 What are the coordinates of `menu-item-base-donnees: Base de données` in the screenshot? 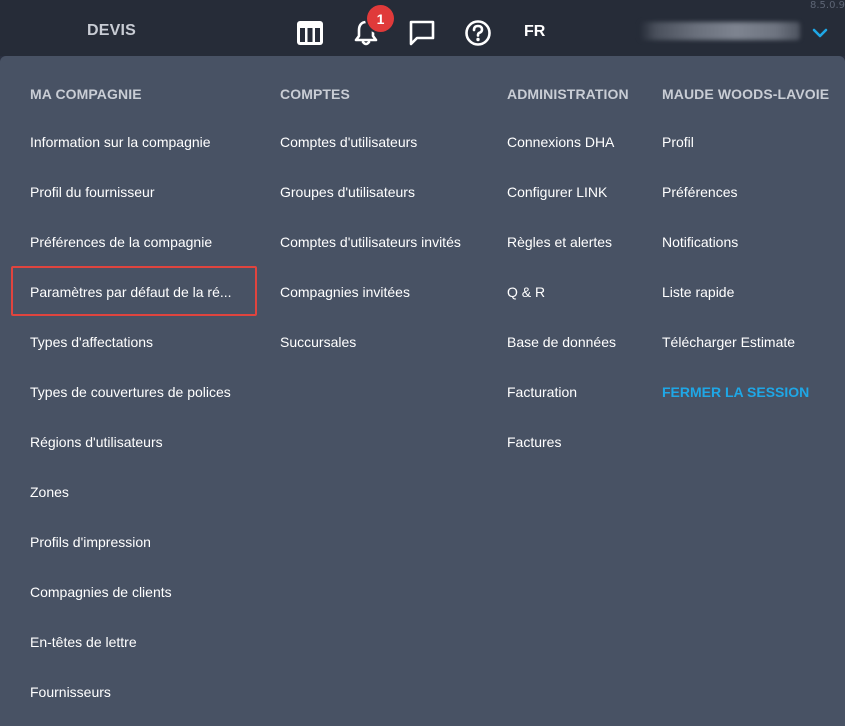 It's located at (561, 342).